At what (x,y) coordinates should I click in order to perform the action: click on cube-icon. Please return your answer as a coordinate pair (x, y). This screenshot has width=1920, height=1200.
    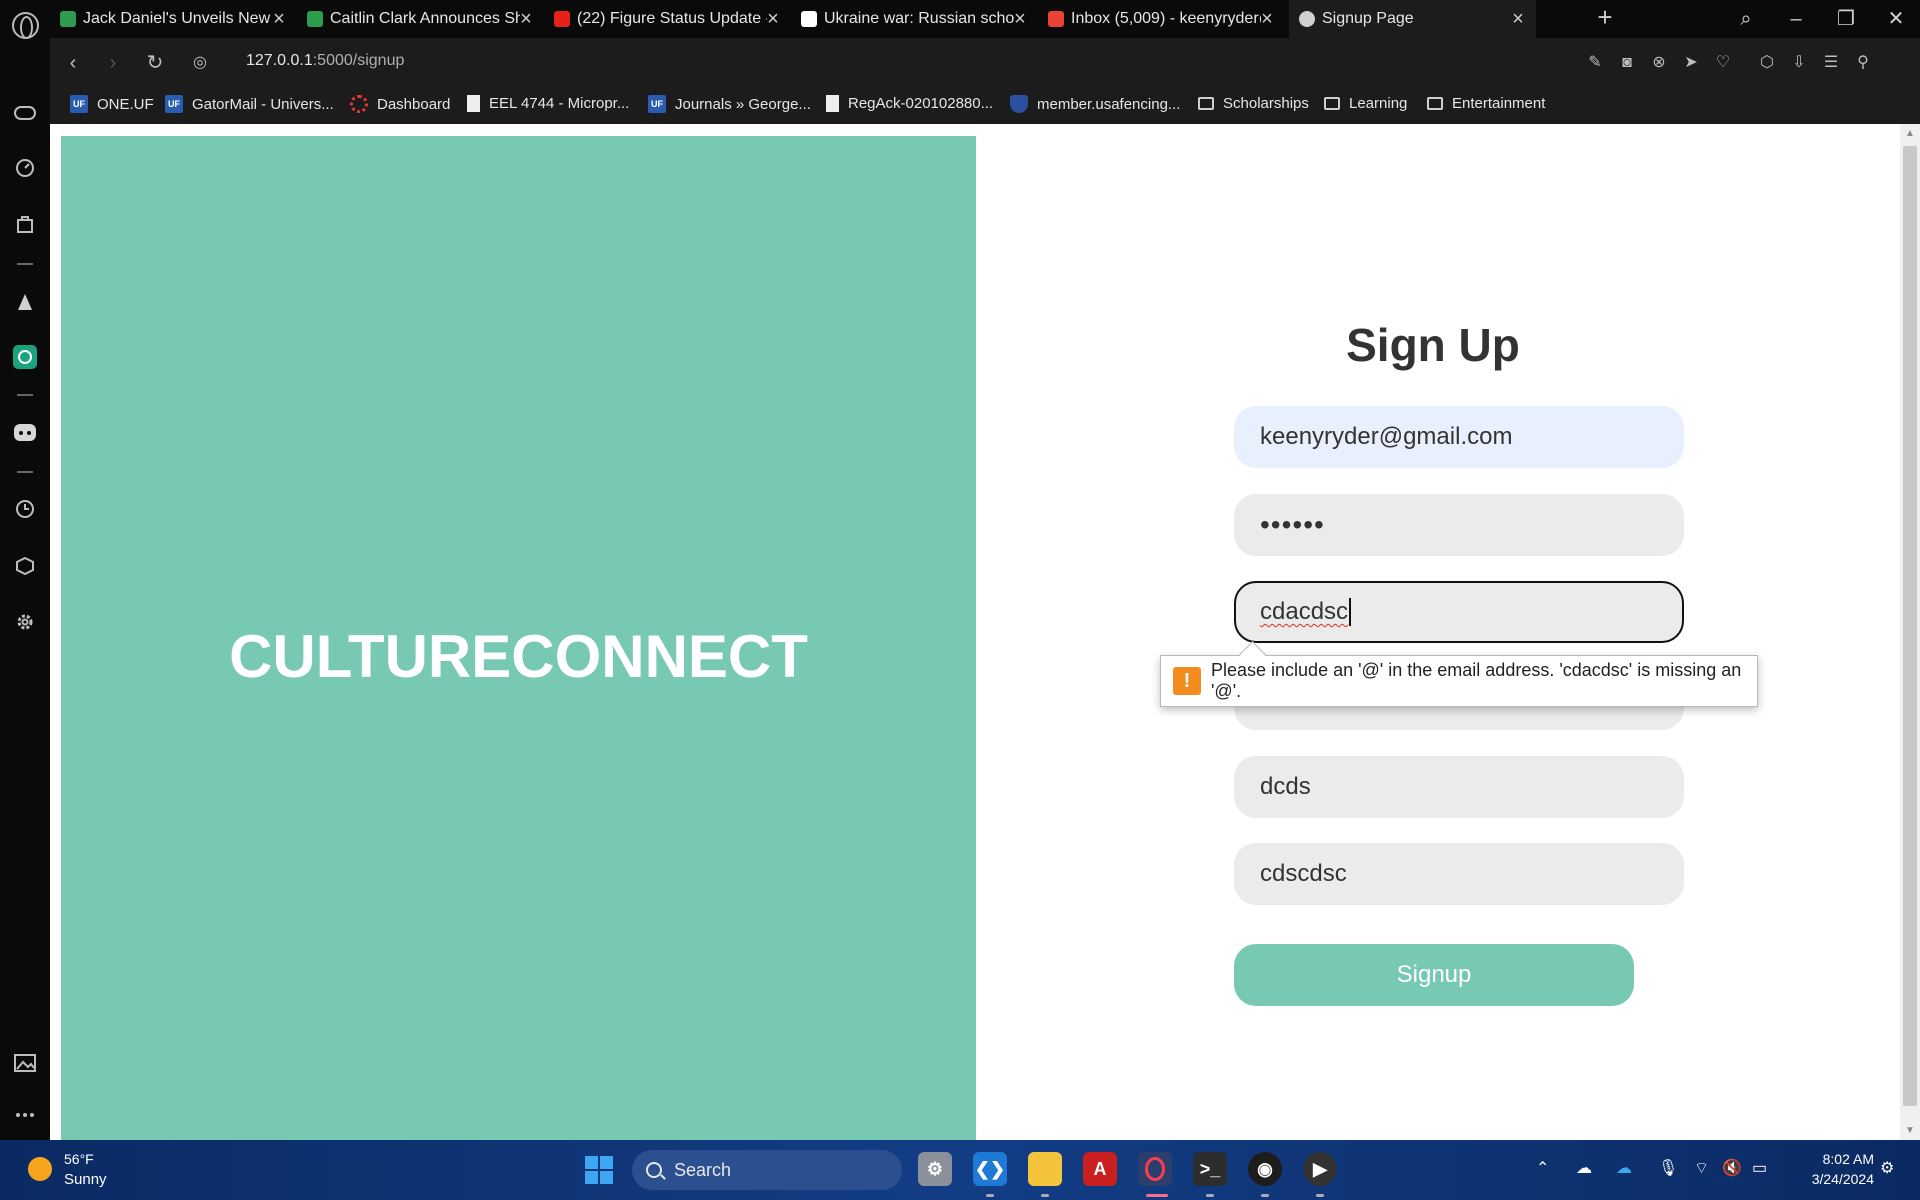
    Looking at the image, I should click on (25, 566).